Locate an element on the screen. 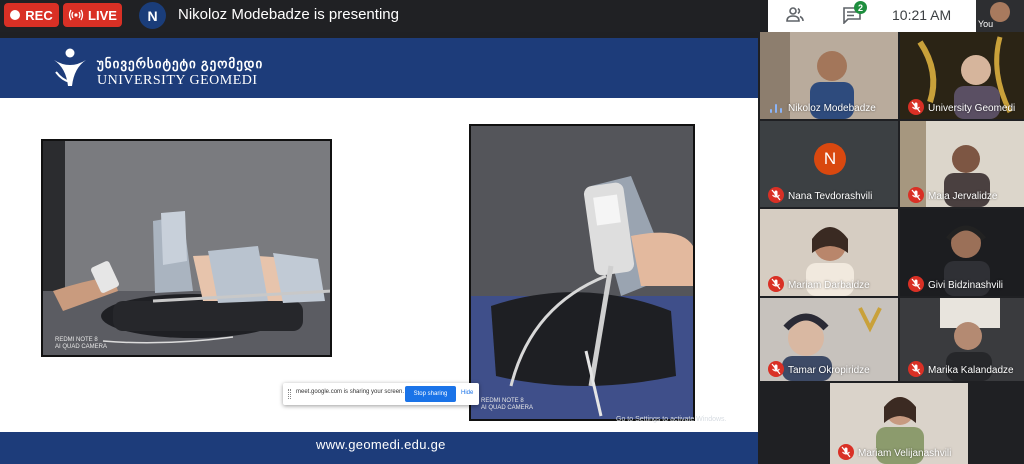  participant-tile-7: Tamar Okropiridze is located at coordinates (829, 339).